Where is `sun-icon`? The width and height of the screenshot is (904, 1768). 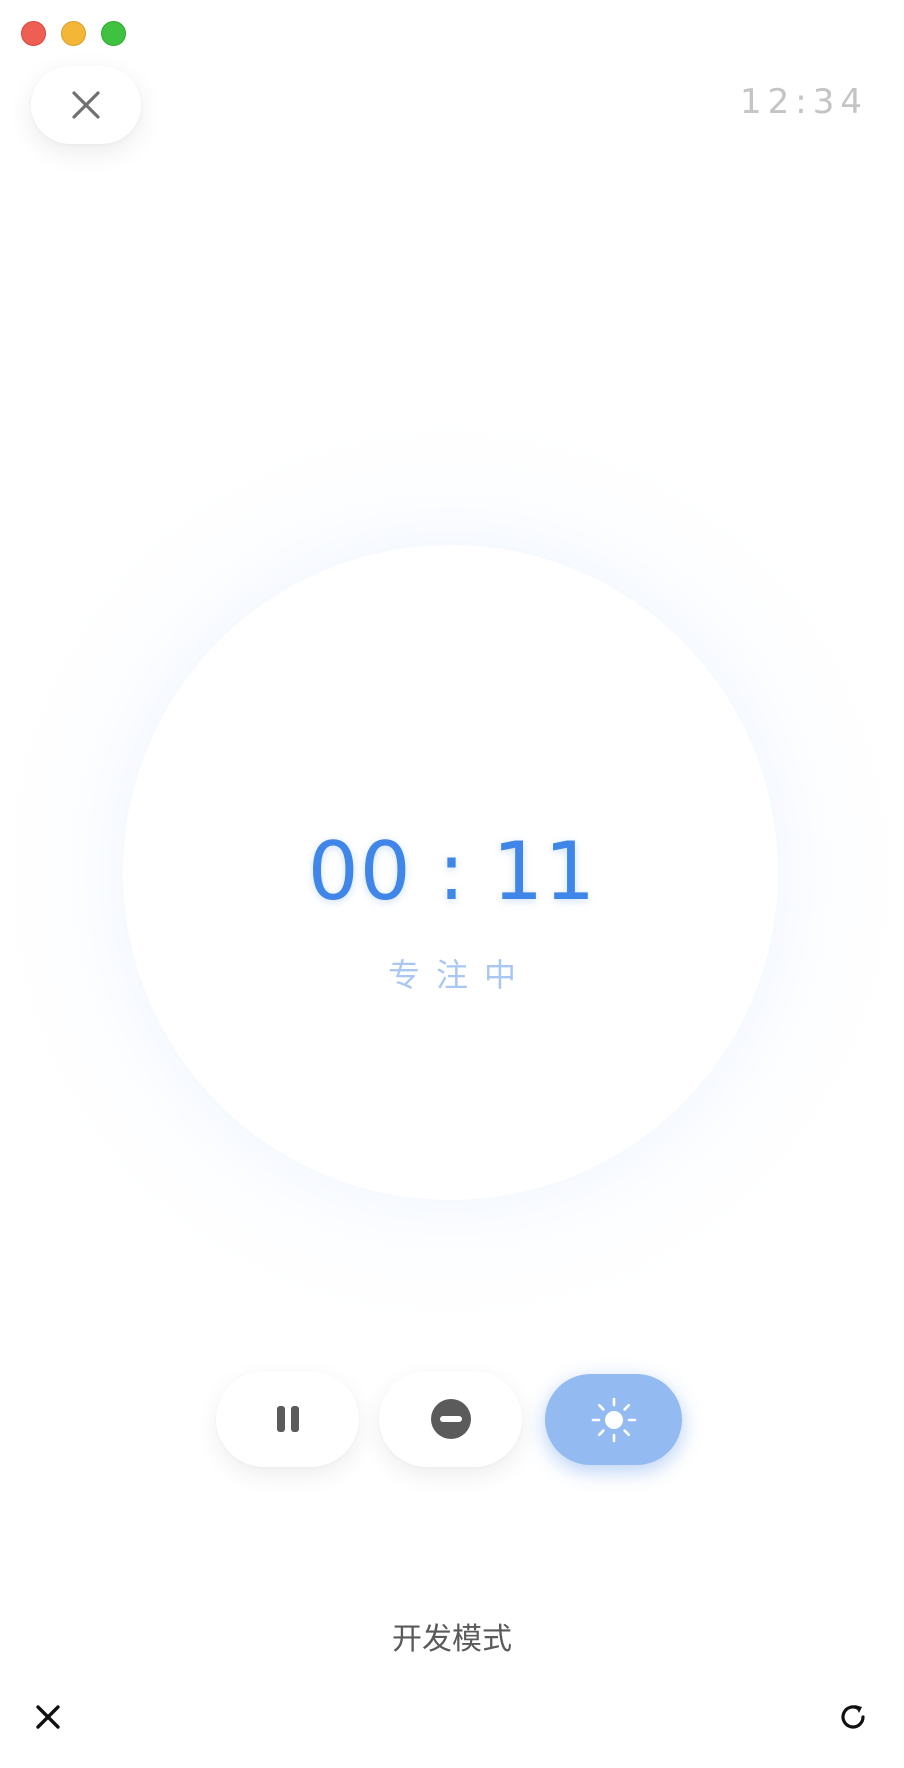
sun-icon is located at coordinates (613, 1419).